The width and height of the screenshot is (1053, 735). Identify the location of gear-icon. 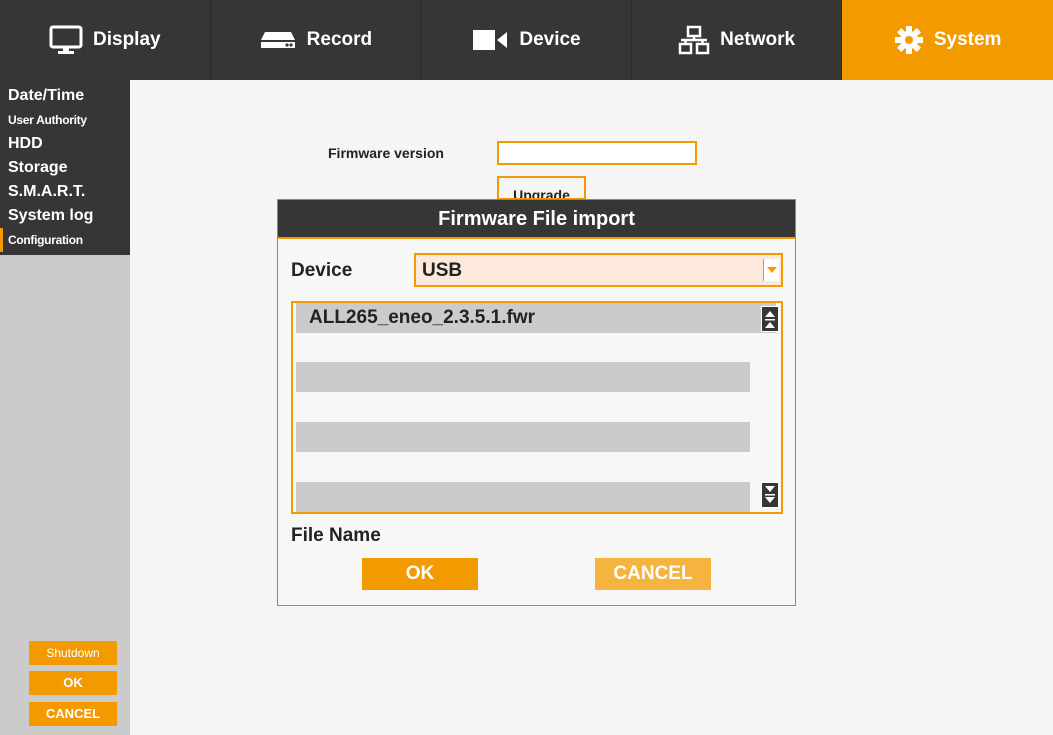
(909, 40).